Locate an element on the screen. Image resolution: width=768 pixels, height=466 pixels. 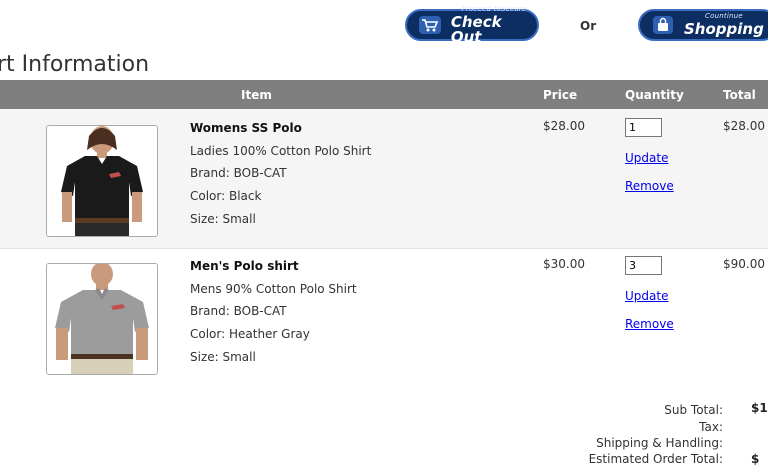
continue-subtext: Countinue is located at coordinates (724, 16).